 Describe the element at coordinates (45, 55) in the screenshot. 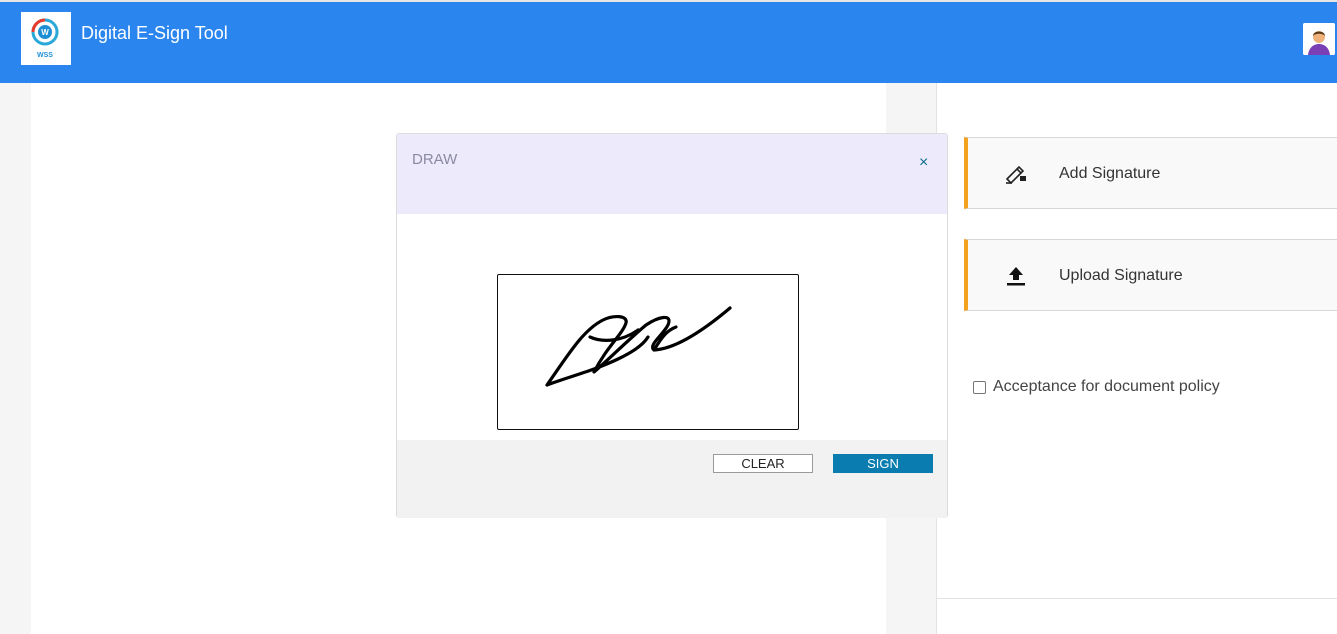

I see `logo-text: WSS` at that location.